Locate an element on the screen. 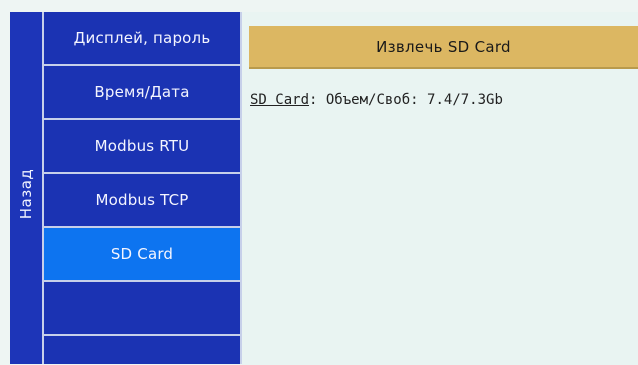  back-button: Назад is located at coordinates (27, 188).